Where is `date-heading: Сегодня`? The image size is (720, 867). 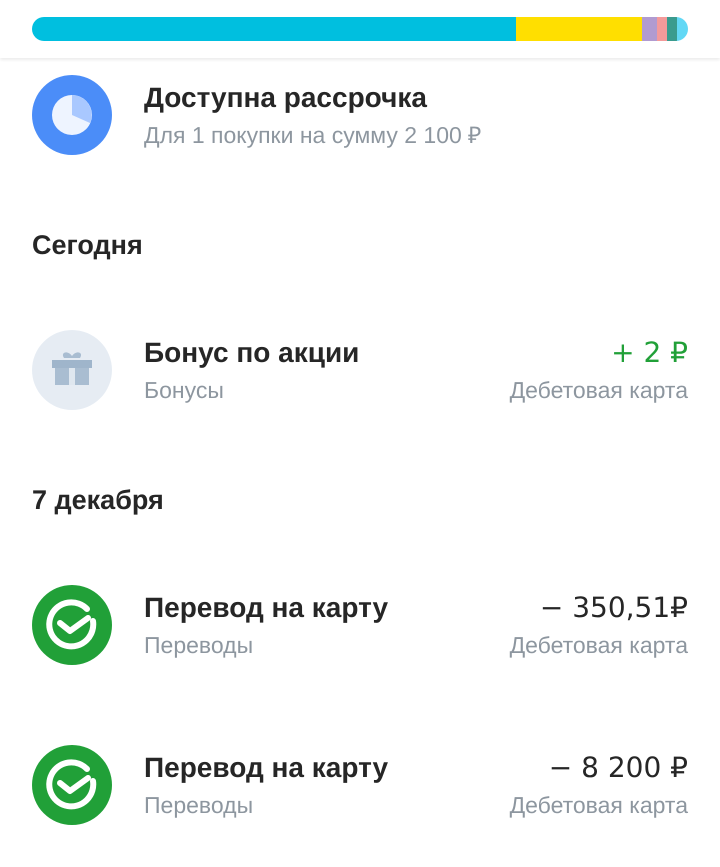
date-heading: Сегодня is located at coordinates (87, 245).